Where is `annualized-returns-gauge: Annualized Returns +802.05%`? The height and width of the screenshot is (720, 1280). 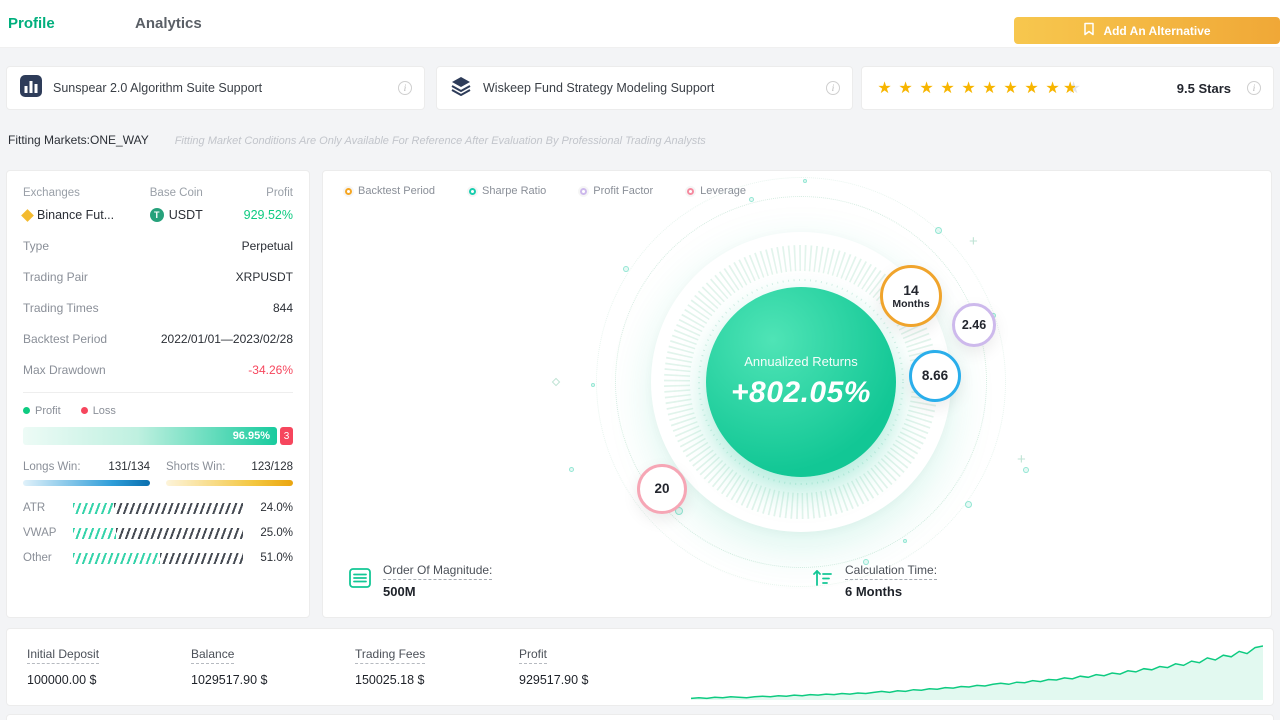
annualized-returns-gauge: Annualized Returns +802.05% is located at coordinates (801, 382).